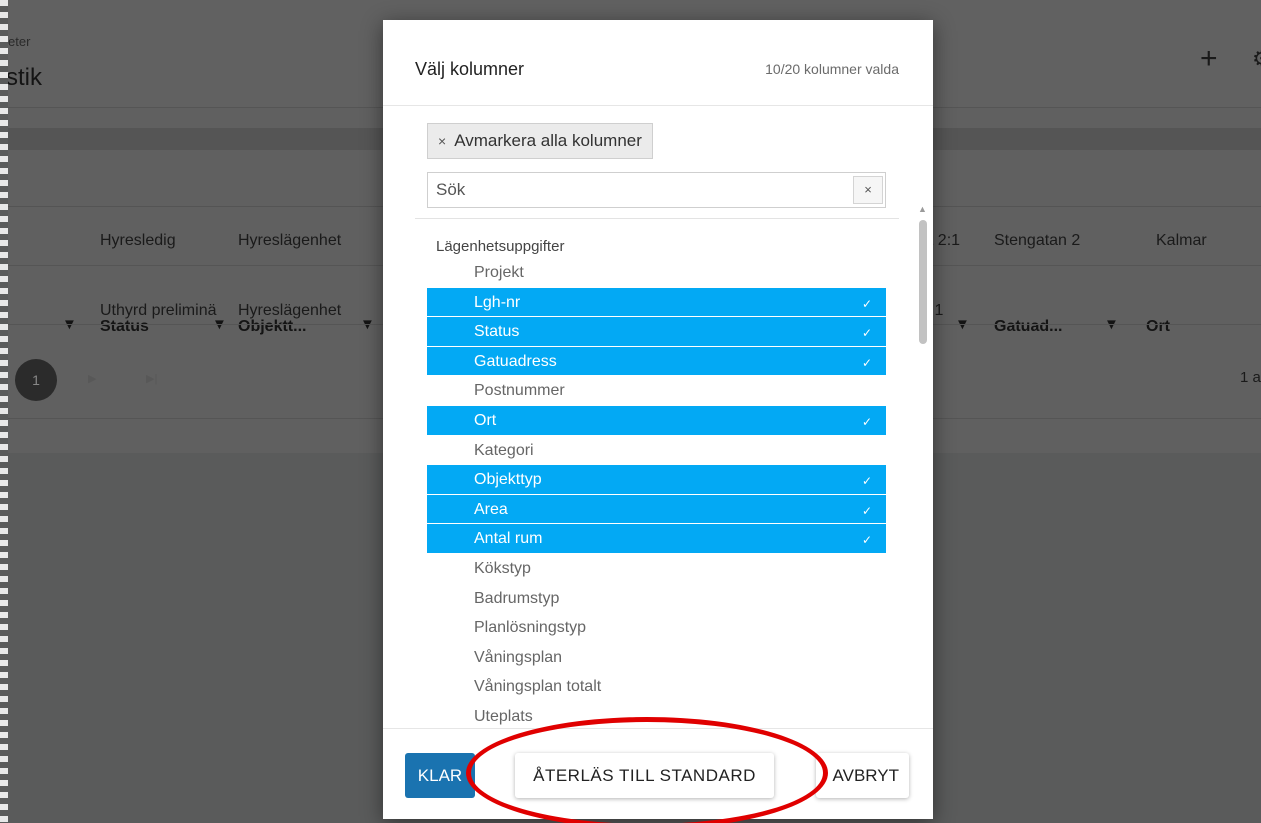  What do you see at coordinates (530, 628) in the screenshot?
I see `column-option-label: Planlösningstyp` at bounding box center [530, 628].